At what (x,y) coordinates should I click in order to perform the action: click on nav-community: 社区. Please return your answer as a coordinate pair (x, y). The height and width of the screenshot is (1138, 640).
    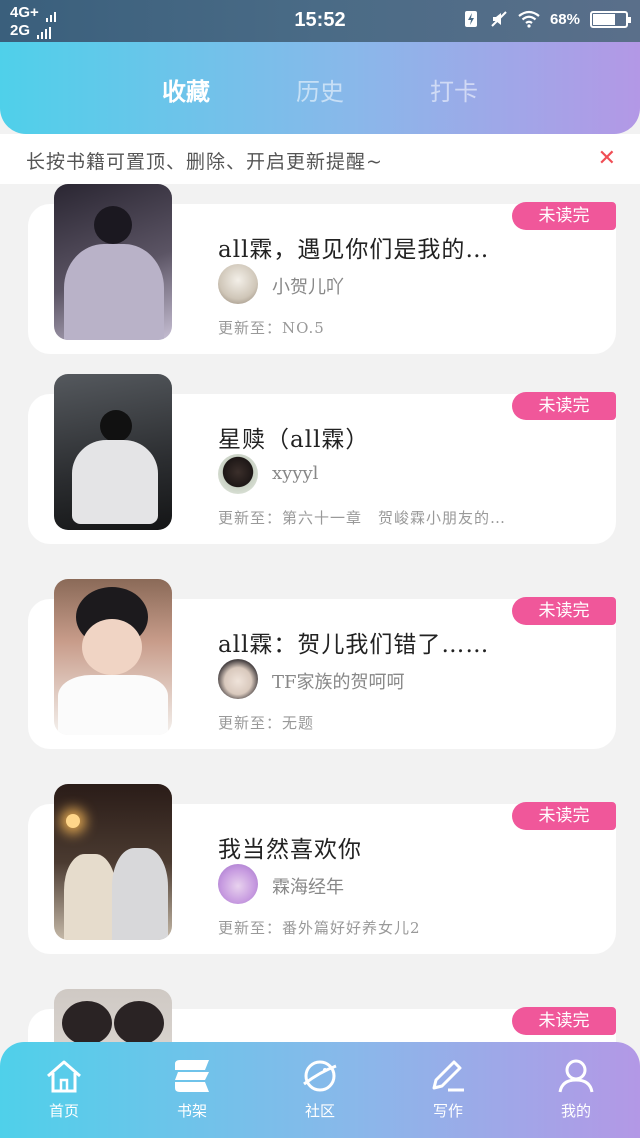
    Looking at the image, I should click on (320, 1089).